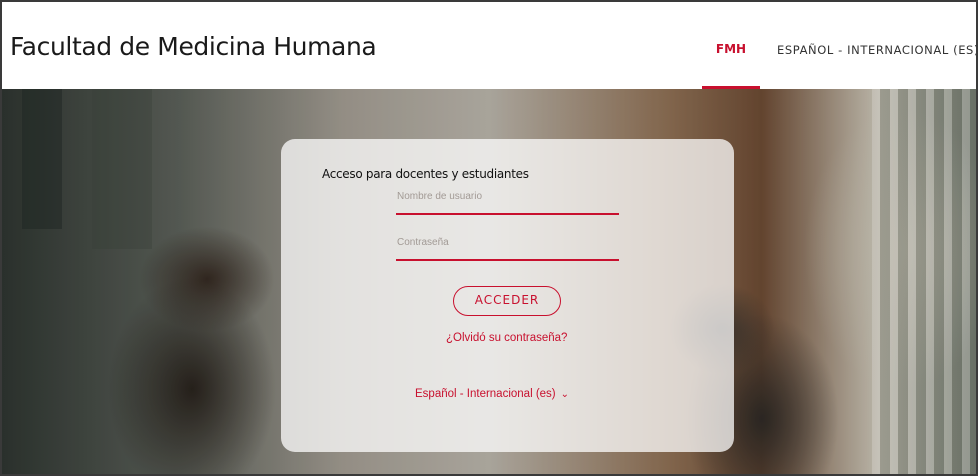 The height and width of the screenshot is (476, 978). What do you see at coordinates (504, 242) in the screenshot?
I see `password-input` at bounding box center [504, 242].